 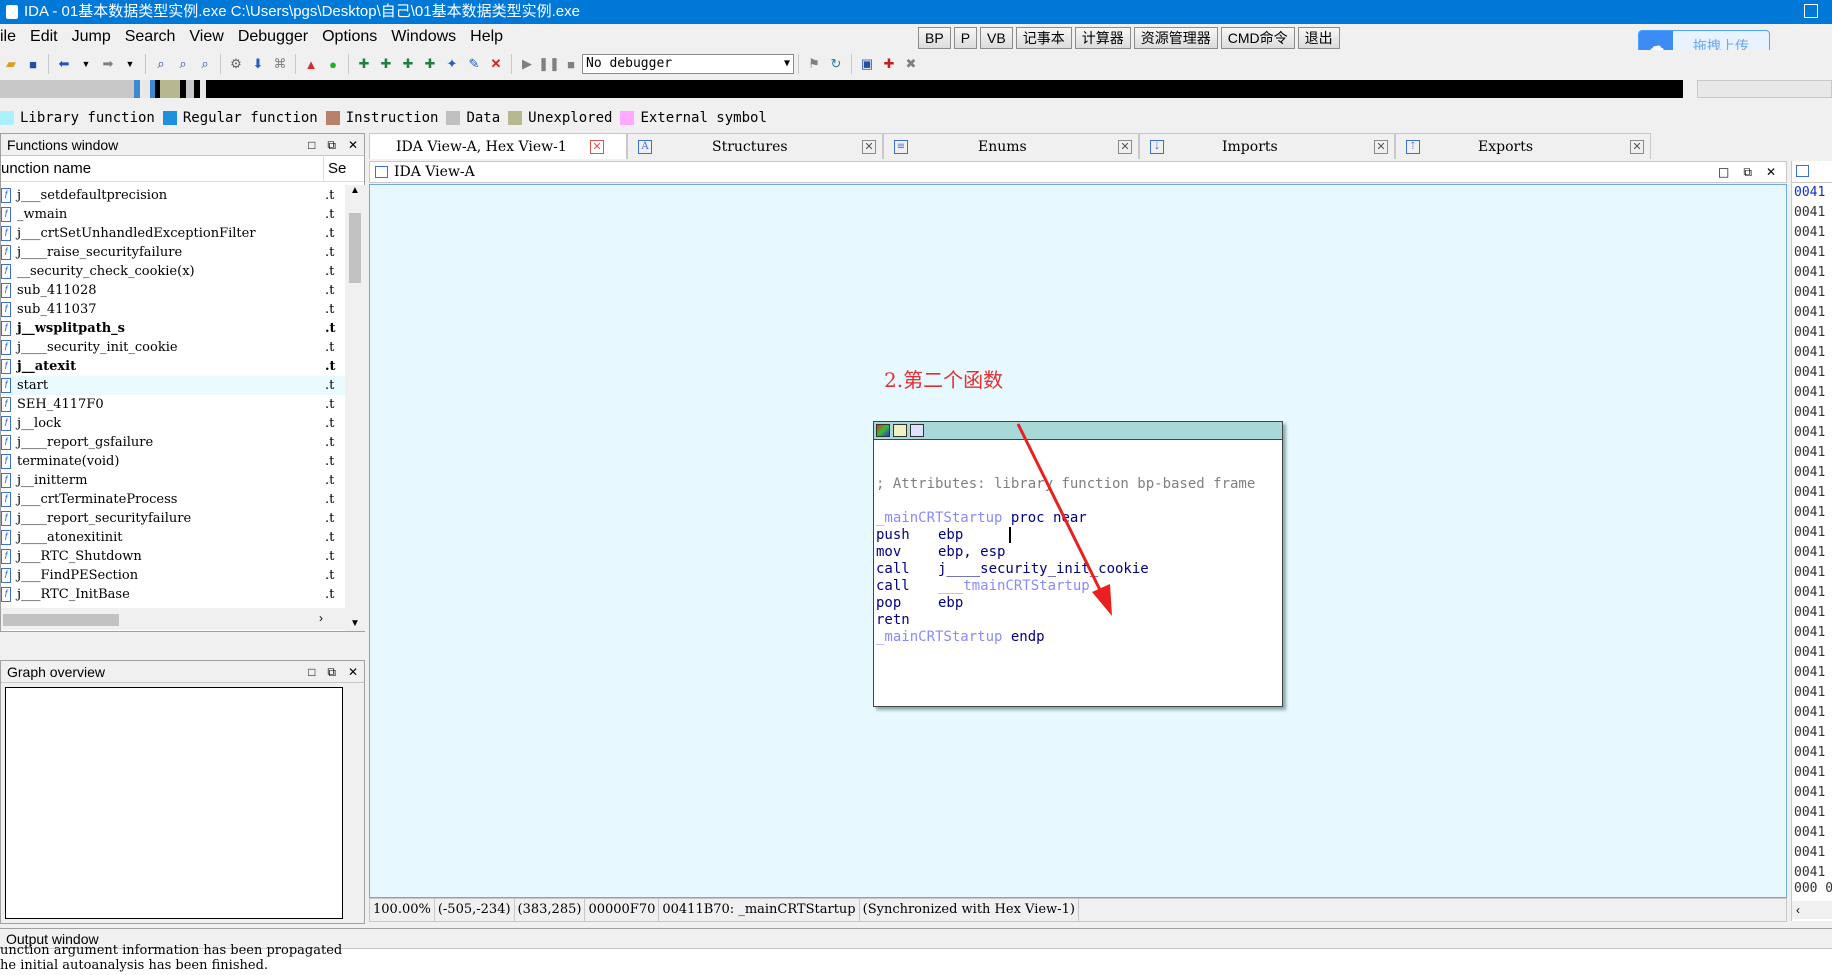 What do you see at coordinates (452, 64) in the screenshot?
I see `breakpoint-icon: ✦` at bounding box center [452, 64].